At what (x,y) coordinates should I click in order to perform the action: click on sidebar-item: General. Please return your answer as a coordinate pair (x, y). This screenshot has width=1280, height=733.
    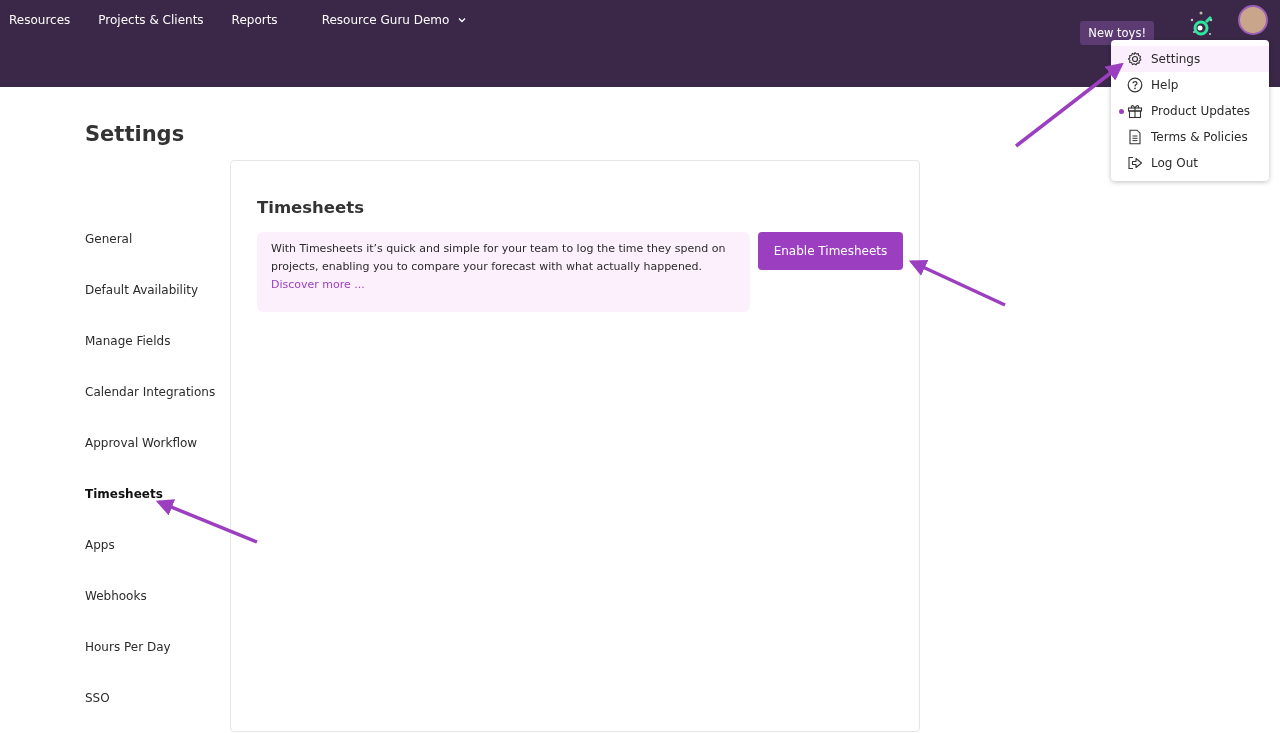
    Looking at the image, I should click on (109, 239).